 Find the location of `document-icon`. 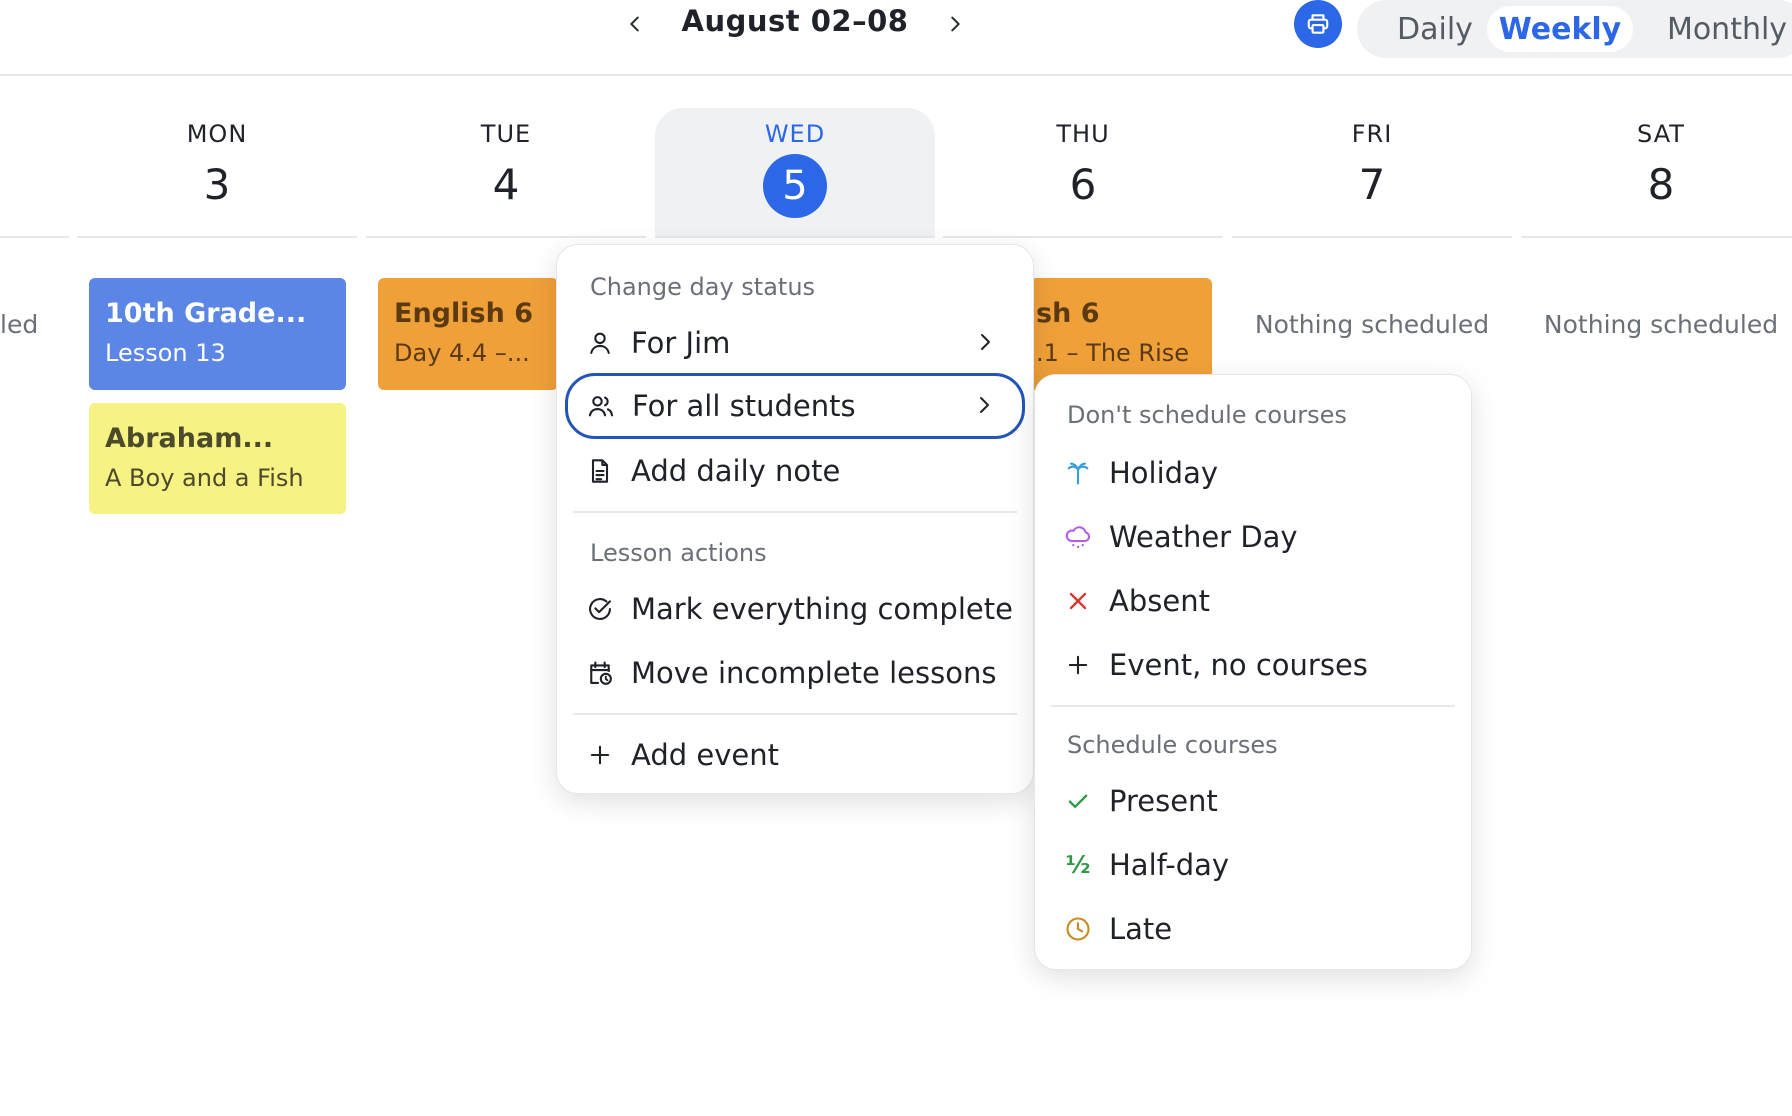

document-icon is located at coordinates (600, 471).